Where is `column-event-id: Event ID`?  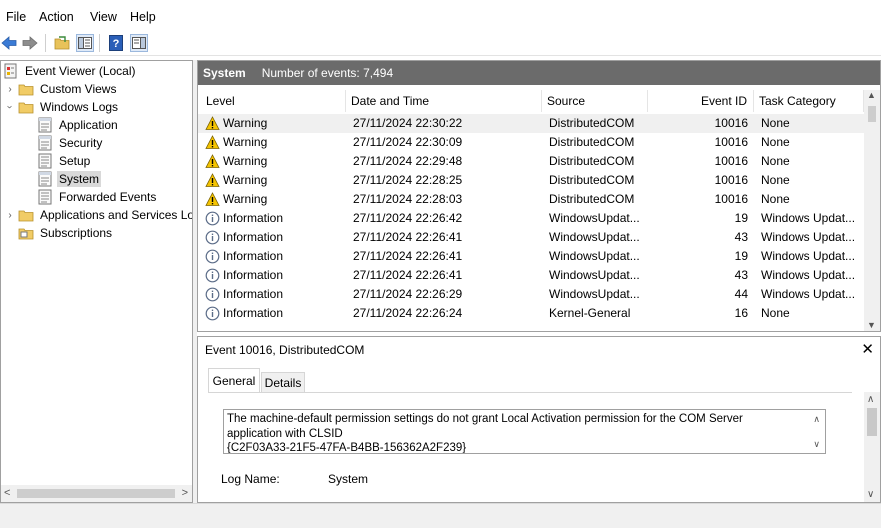 column-event-id: Event ID is located at coordinates (701, 101).